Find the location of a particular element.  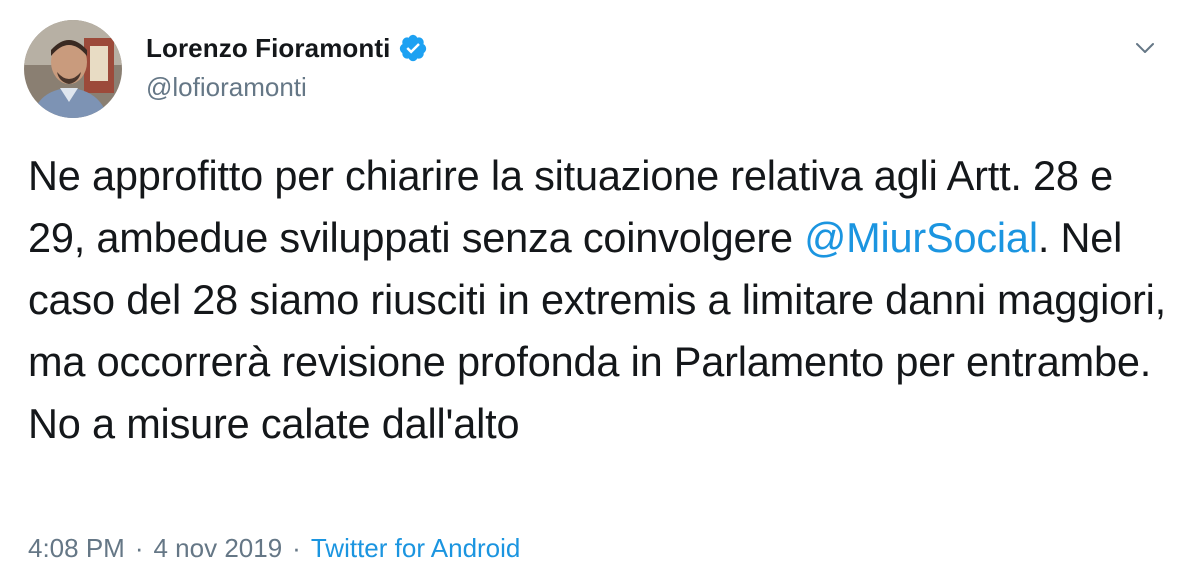

verified-badge-icon is located at coordinates (413, 48).